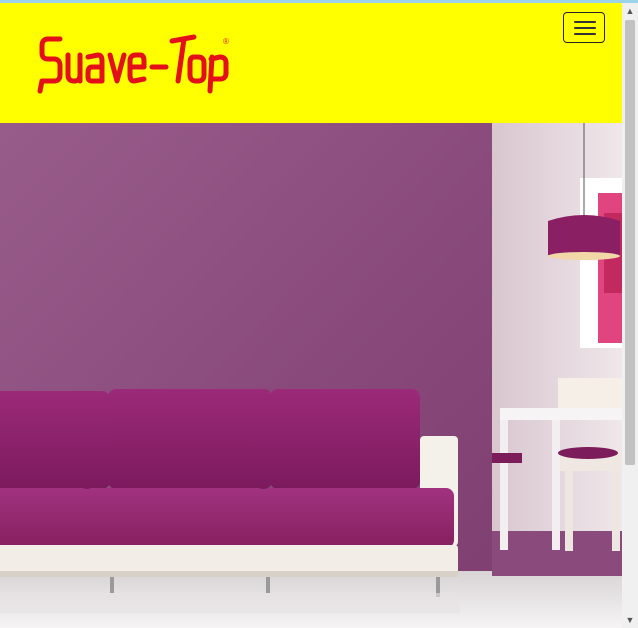  I want to click on dining-chair, so click(590, 393).